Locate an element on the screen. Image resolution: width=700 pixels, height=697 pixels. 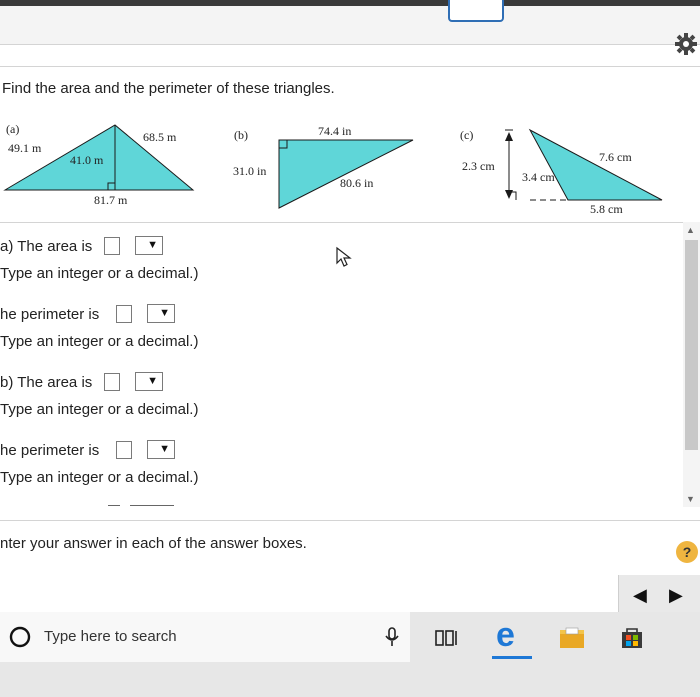
answer-b-perimeter-label: he perimeter is is located at coordinates (50, 450).